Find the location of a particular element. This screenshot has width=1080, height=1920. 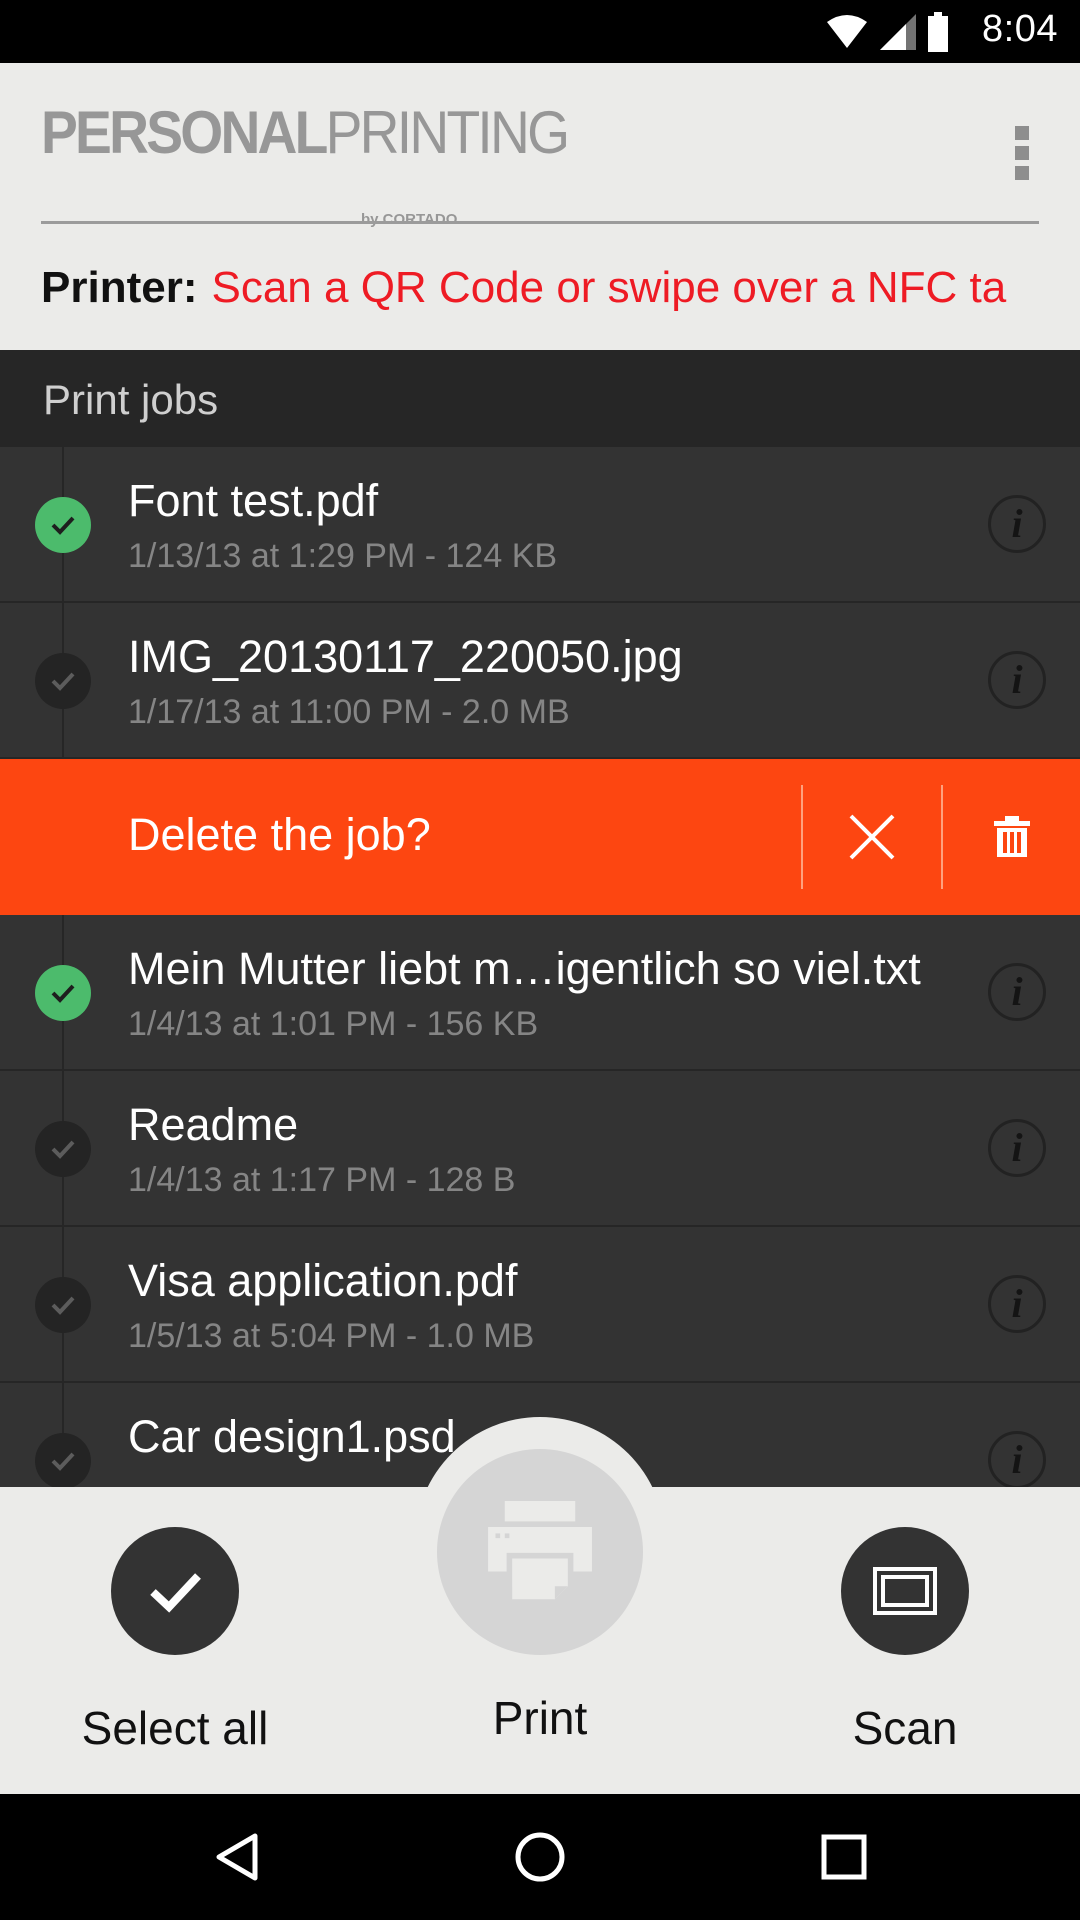

recents-icon is located at coordinates (844, 1857).